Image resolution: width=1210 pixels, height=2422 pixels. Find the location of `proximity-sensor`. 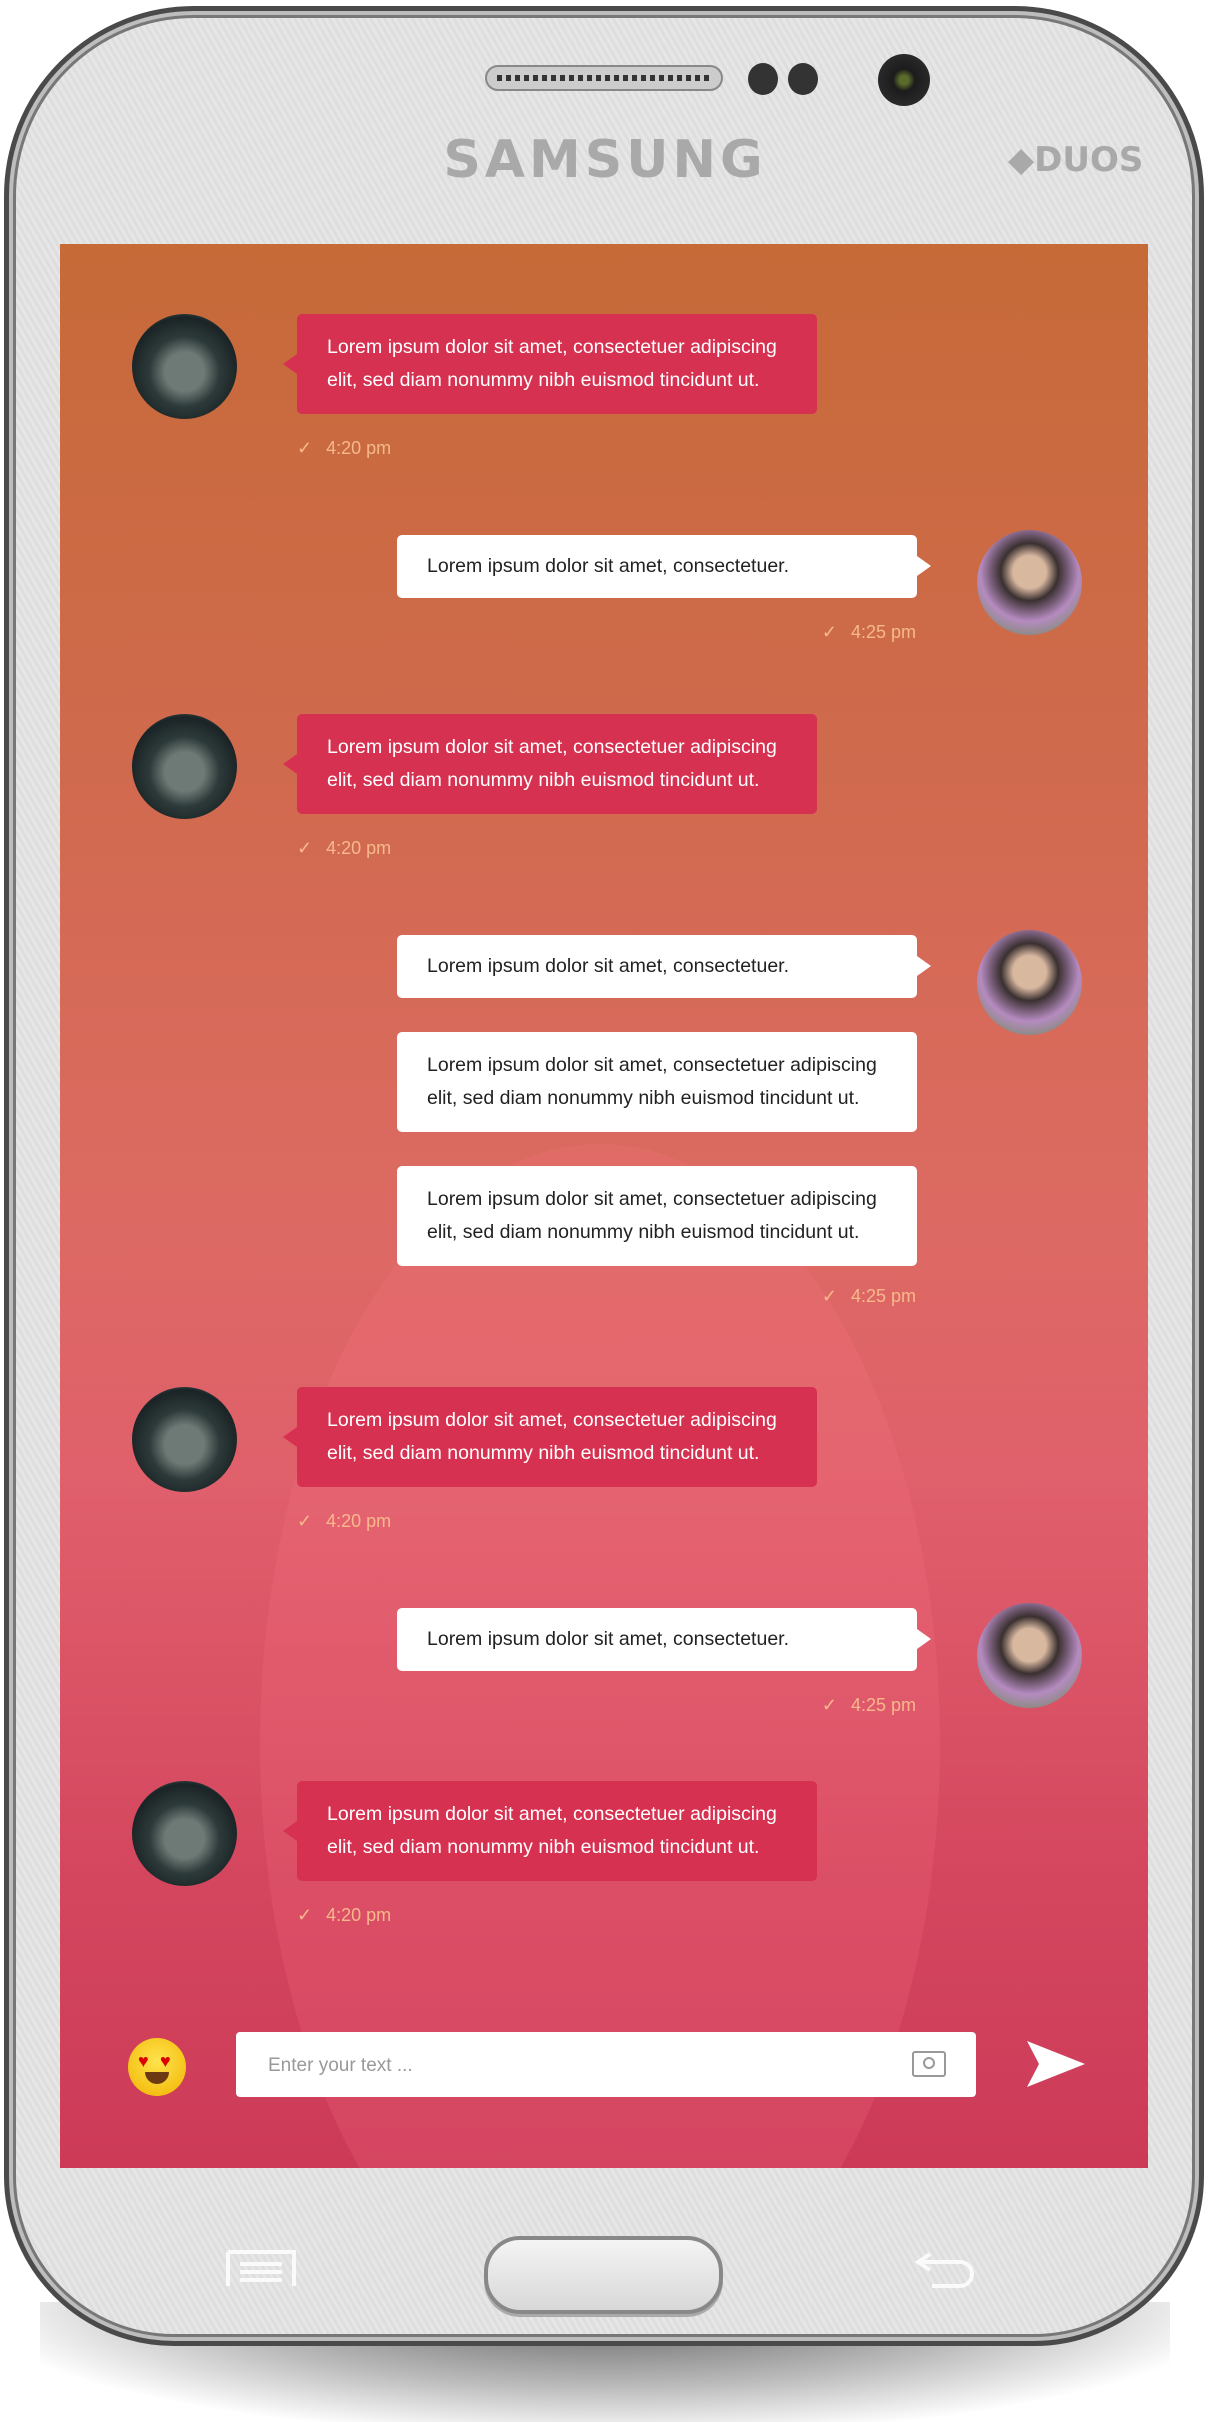

proximity-sensor is located at coordinates (763, 79).